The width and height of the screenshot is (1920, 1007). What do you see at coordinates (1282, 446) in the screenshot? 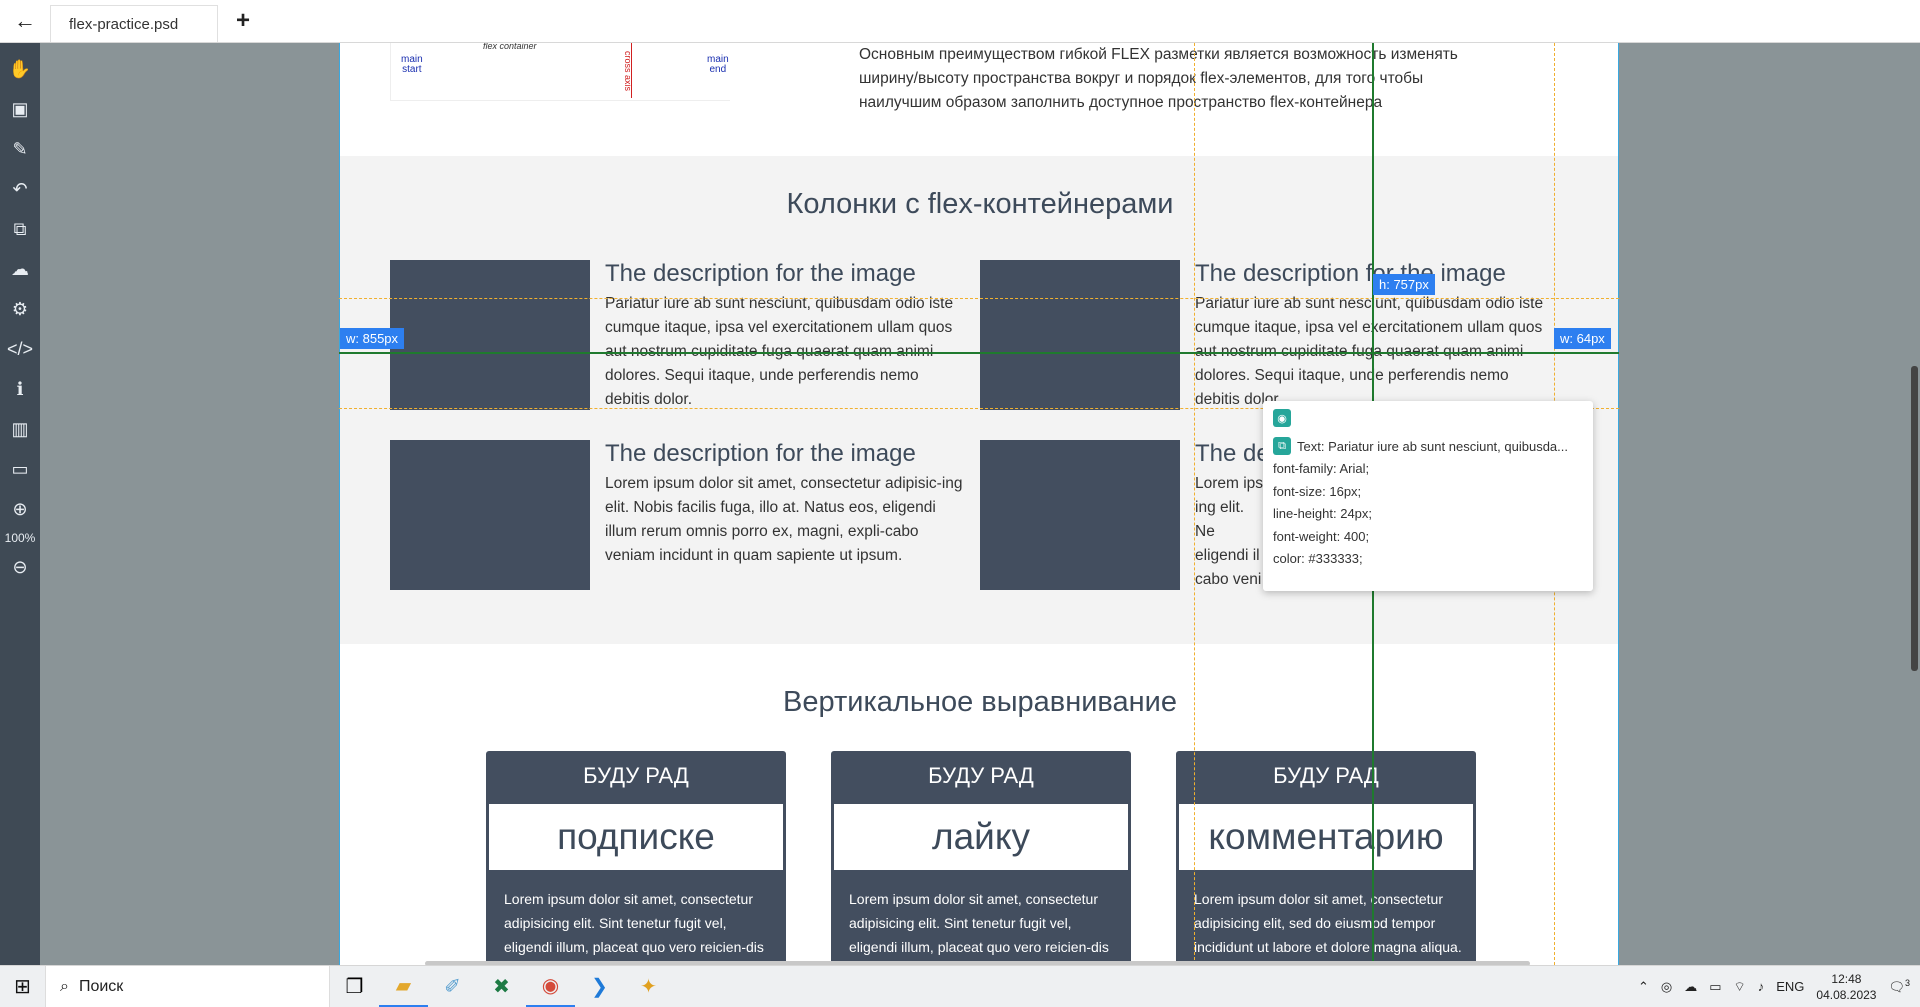
I see `copy-icon: ⧉` at bounding box center [1282, 446].